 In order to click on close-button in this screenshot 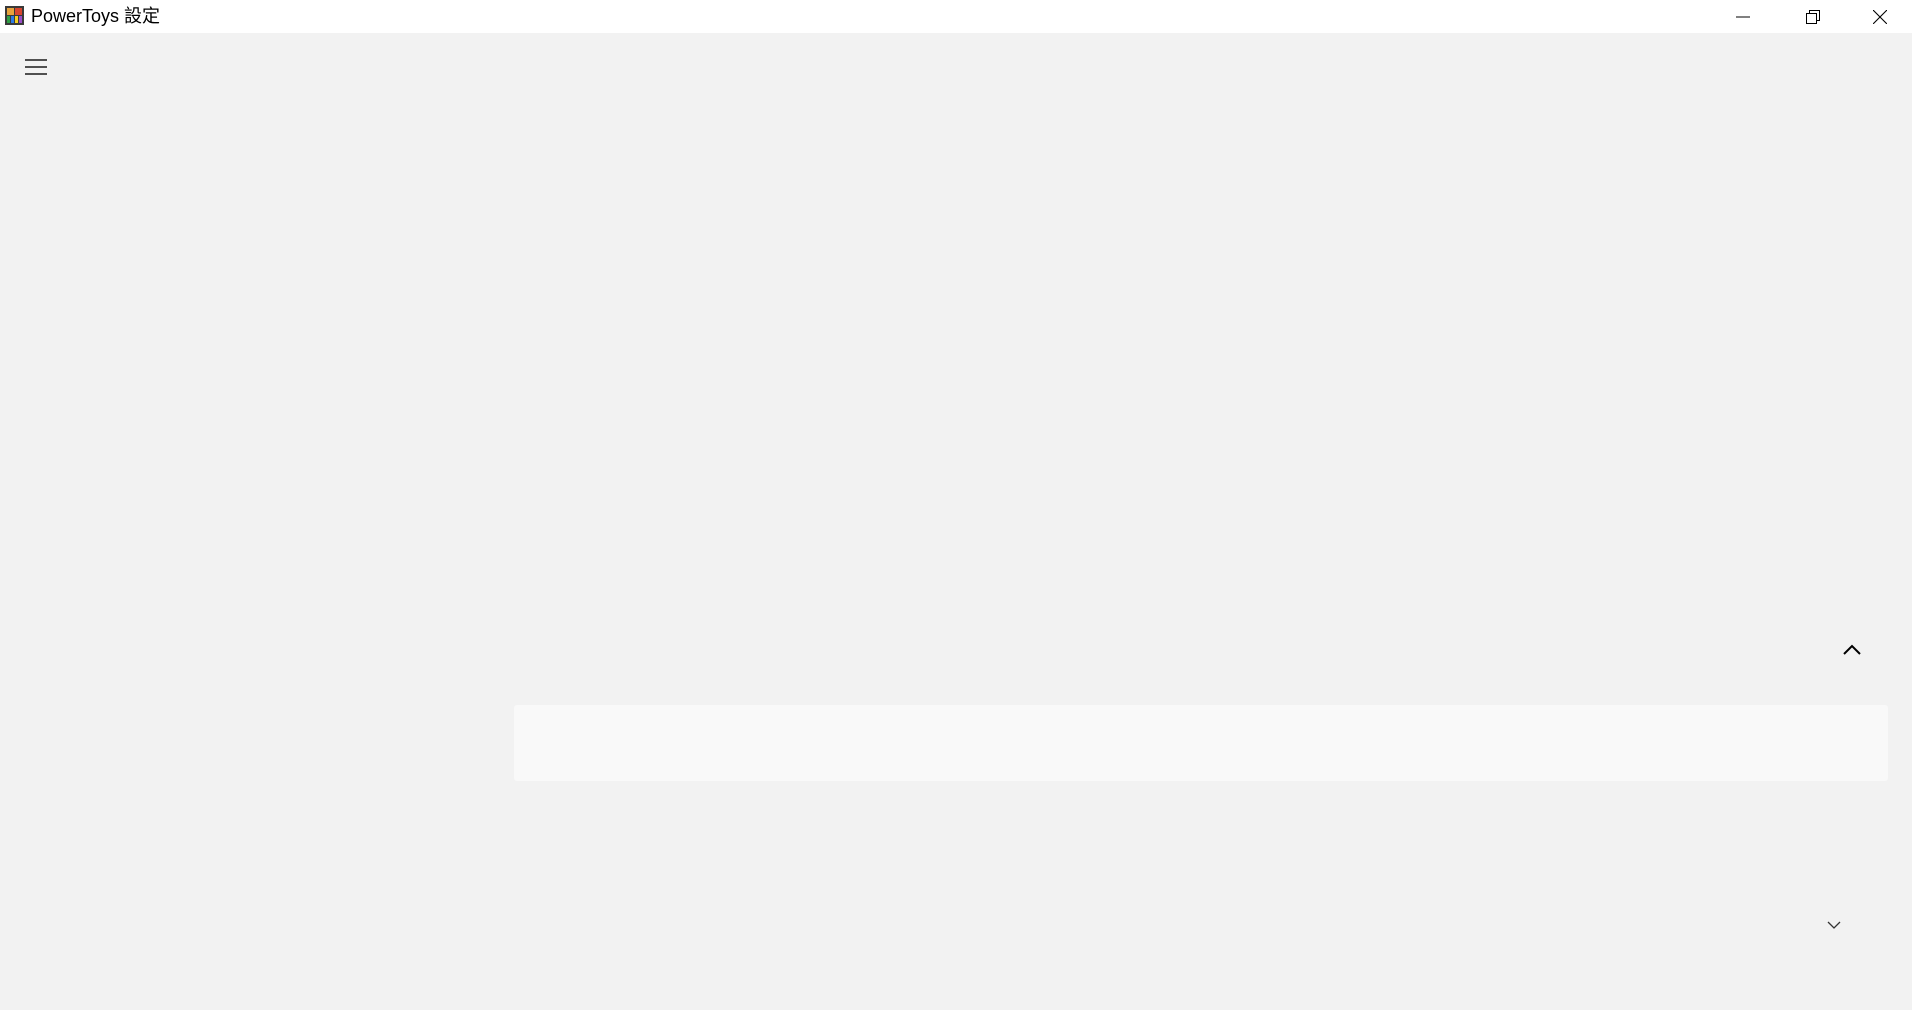, I will do `click(1880, 16)`.